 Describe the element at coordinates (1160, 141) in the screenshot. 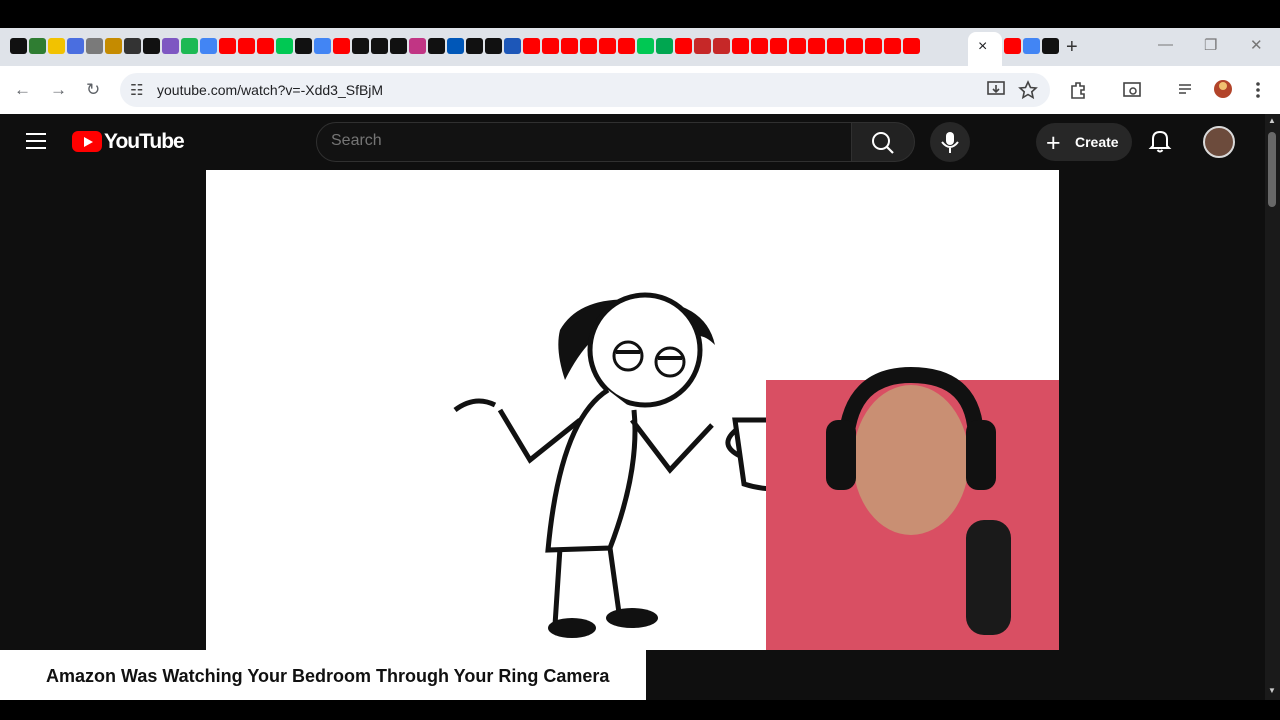

I see `notifications-bell-icon` at that location.